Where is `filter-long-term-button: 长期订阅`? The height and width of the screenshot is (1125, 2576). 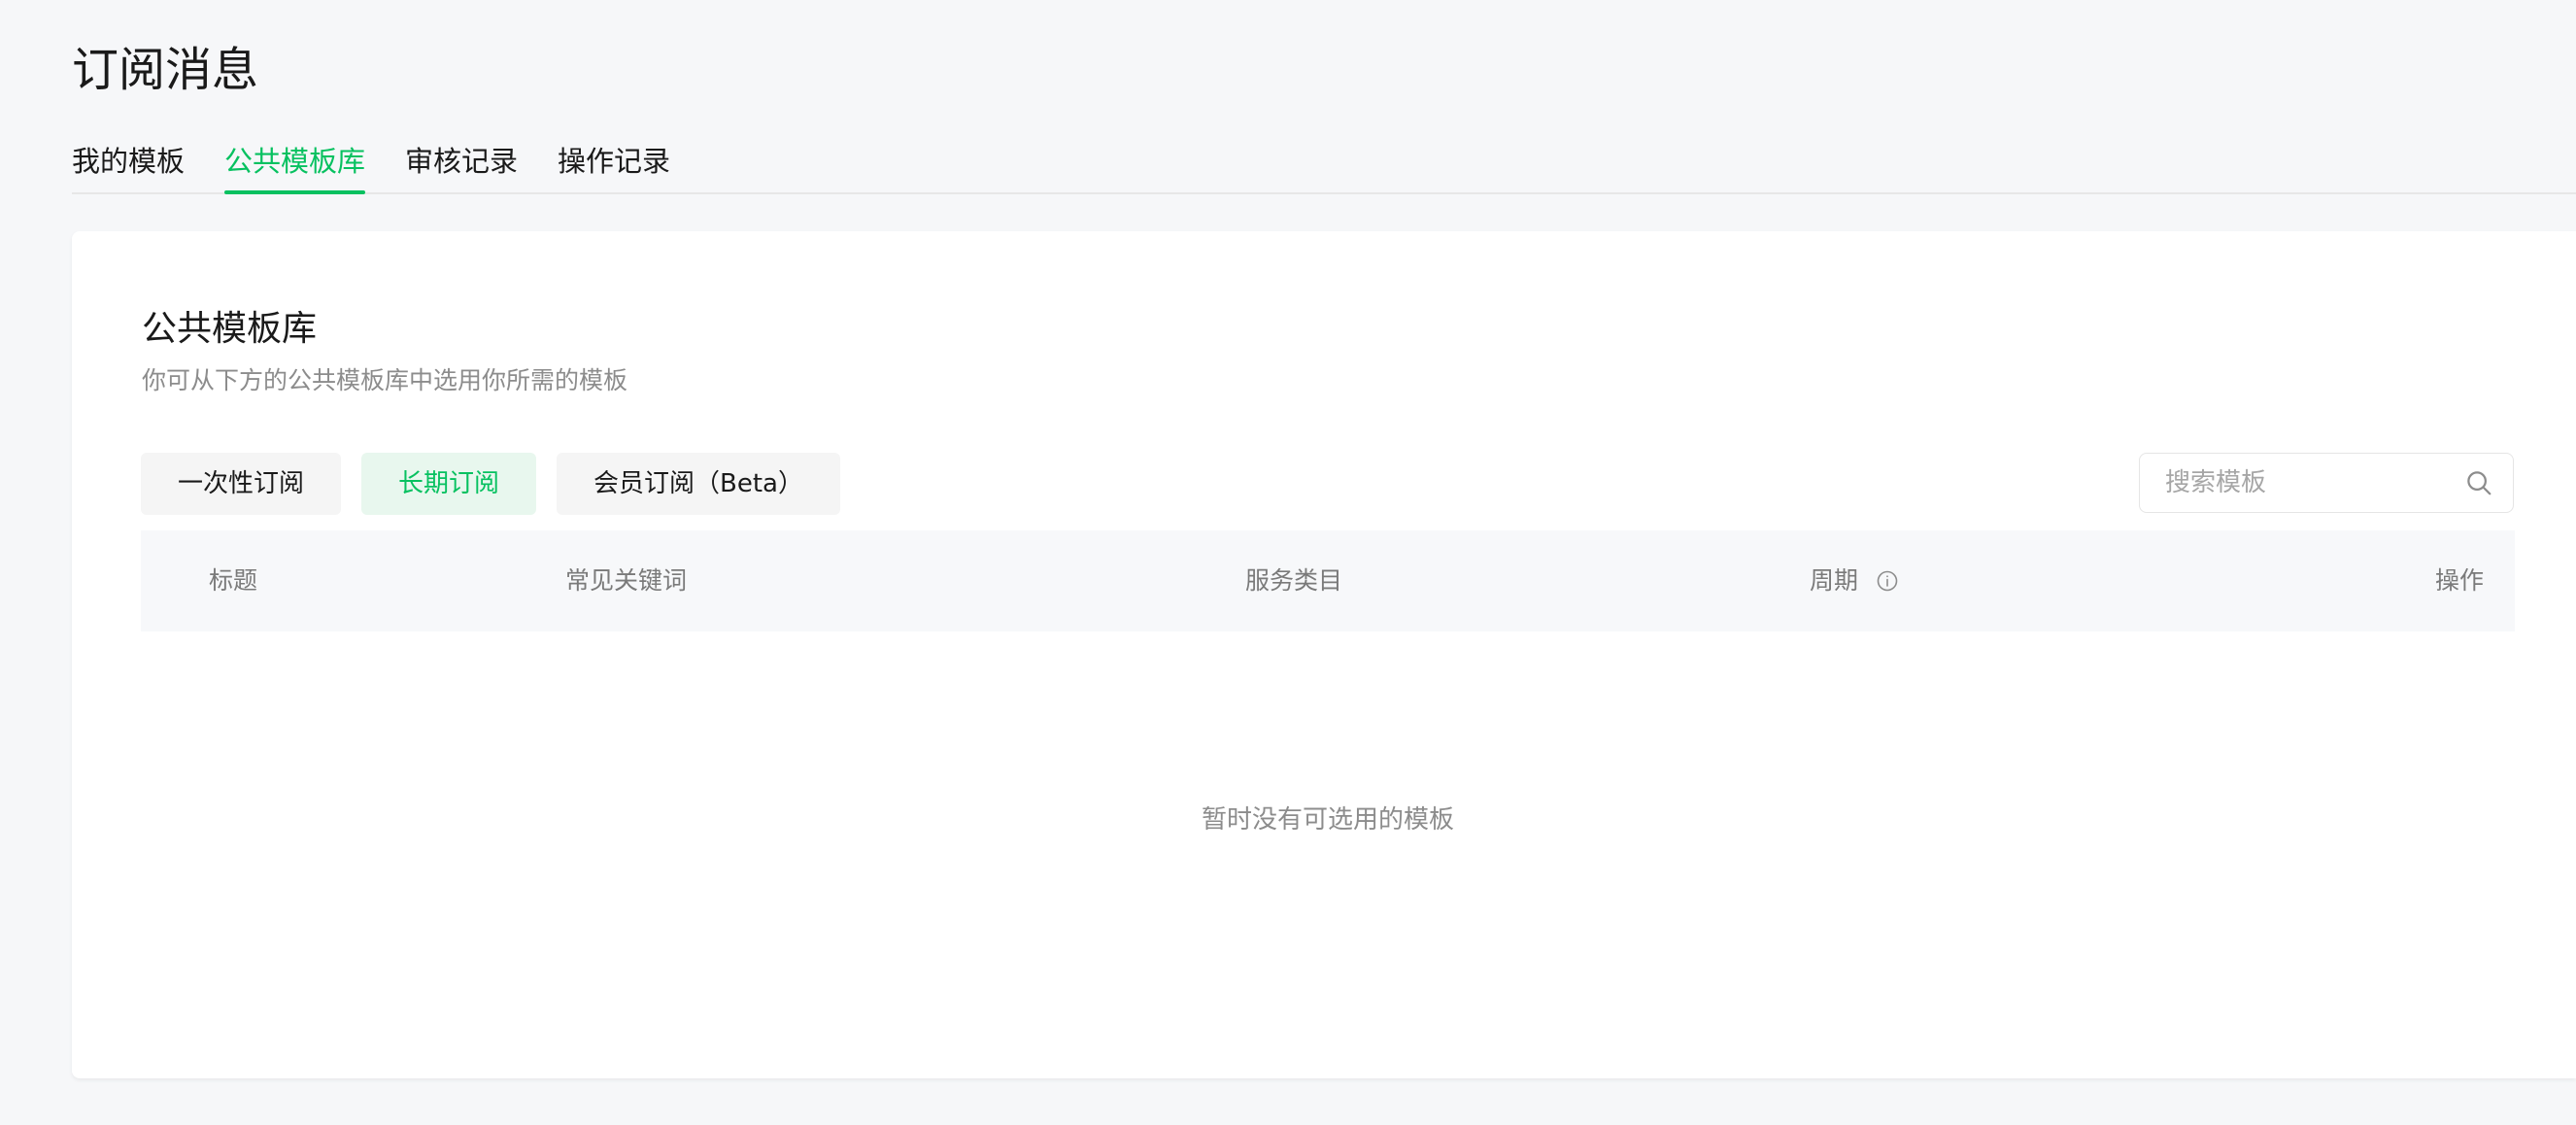 filter-long-term-button: 长期订阅 is located at coordinates (449, 484).